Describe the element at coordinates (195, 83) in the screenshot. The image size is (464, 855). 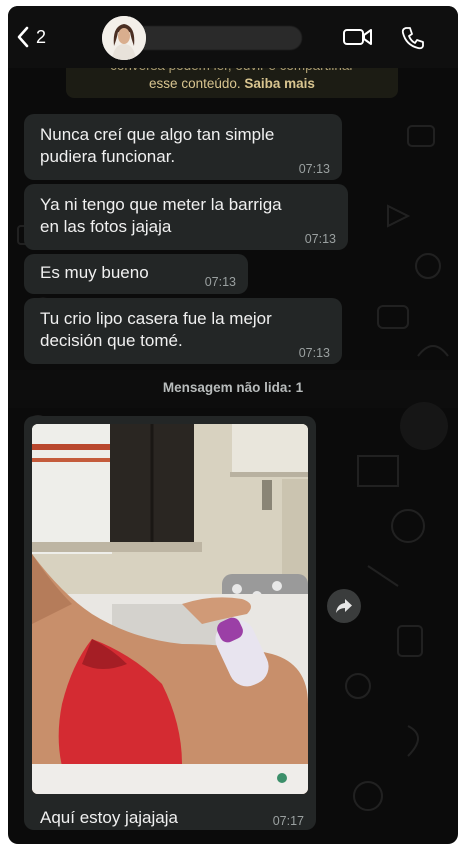
I see `notice-text: esse conteúdo.` at that location.